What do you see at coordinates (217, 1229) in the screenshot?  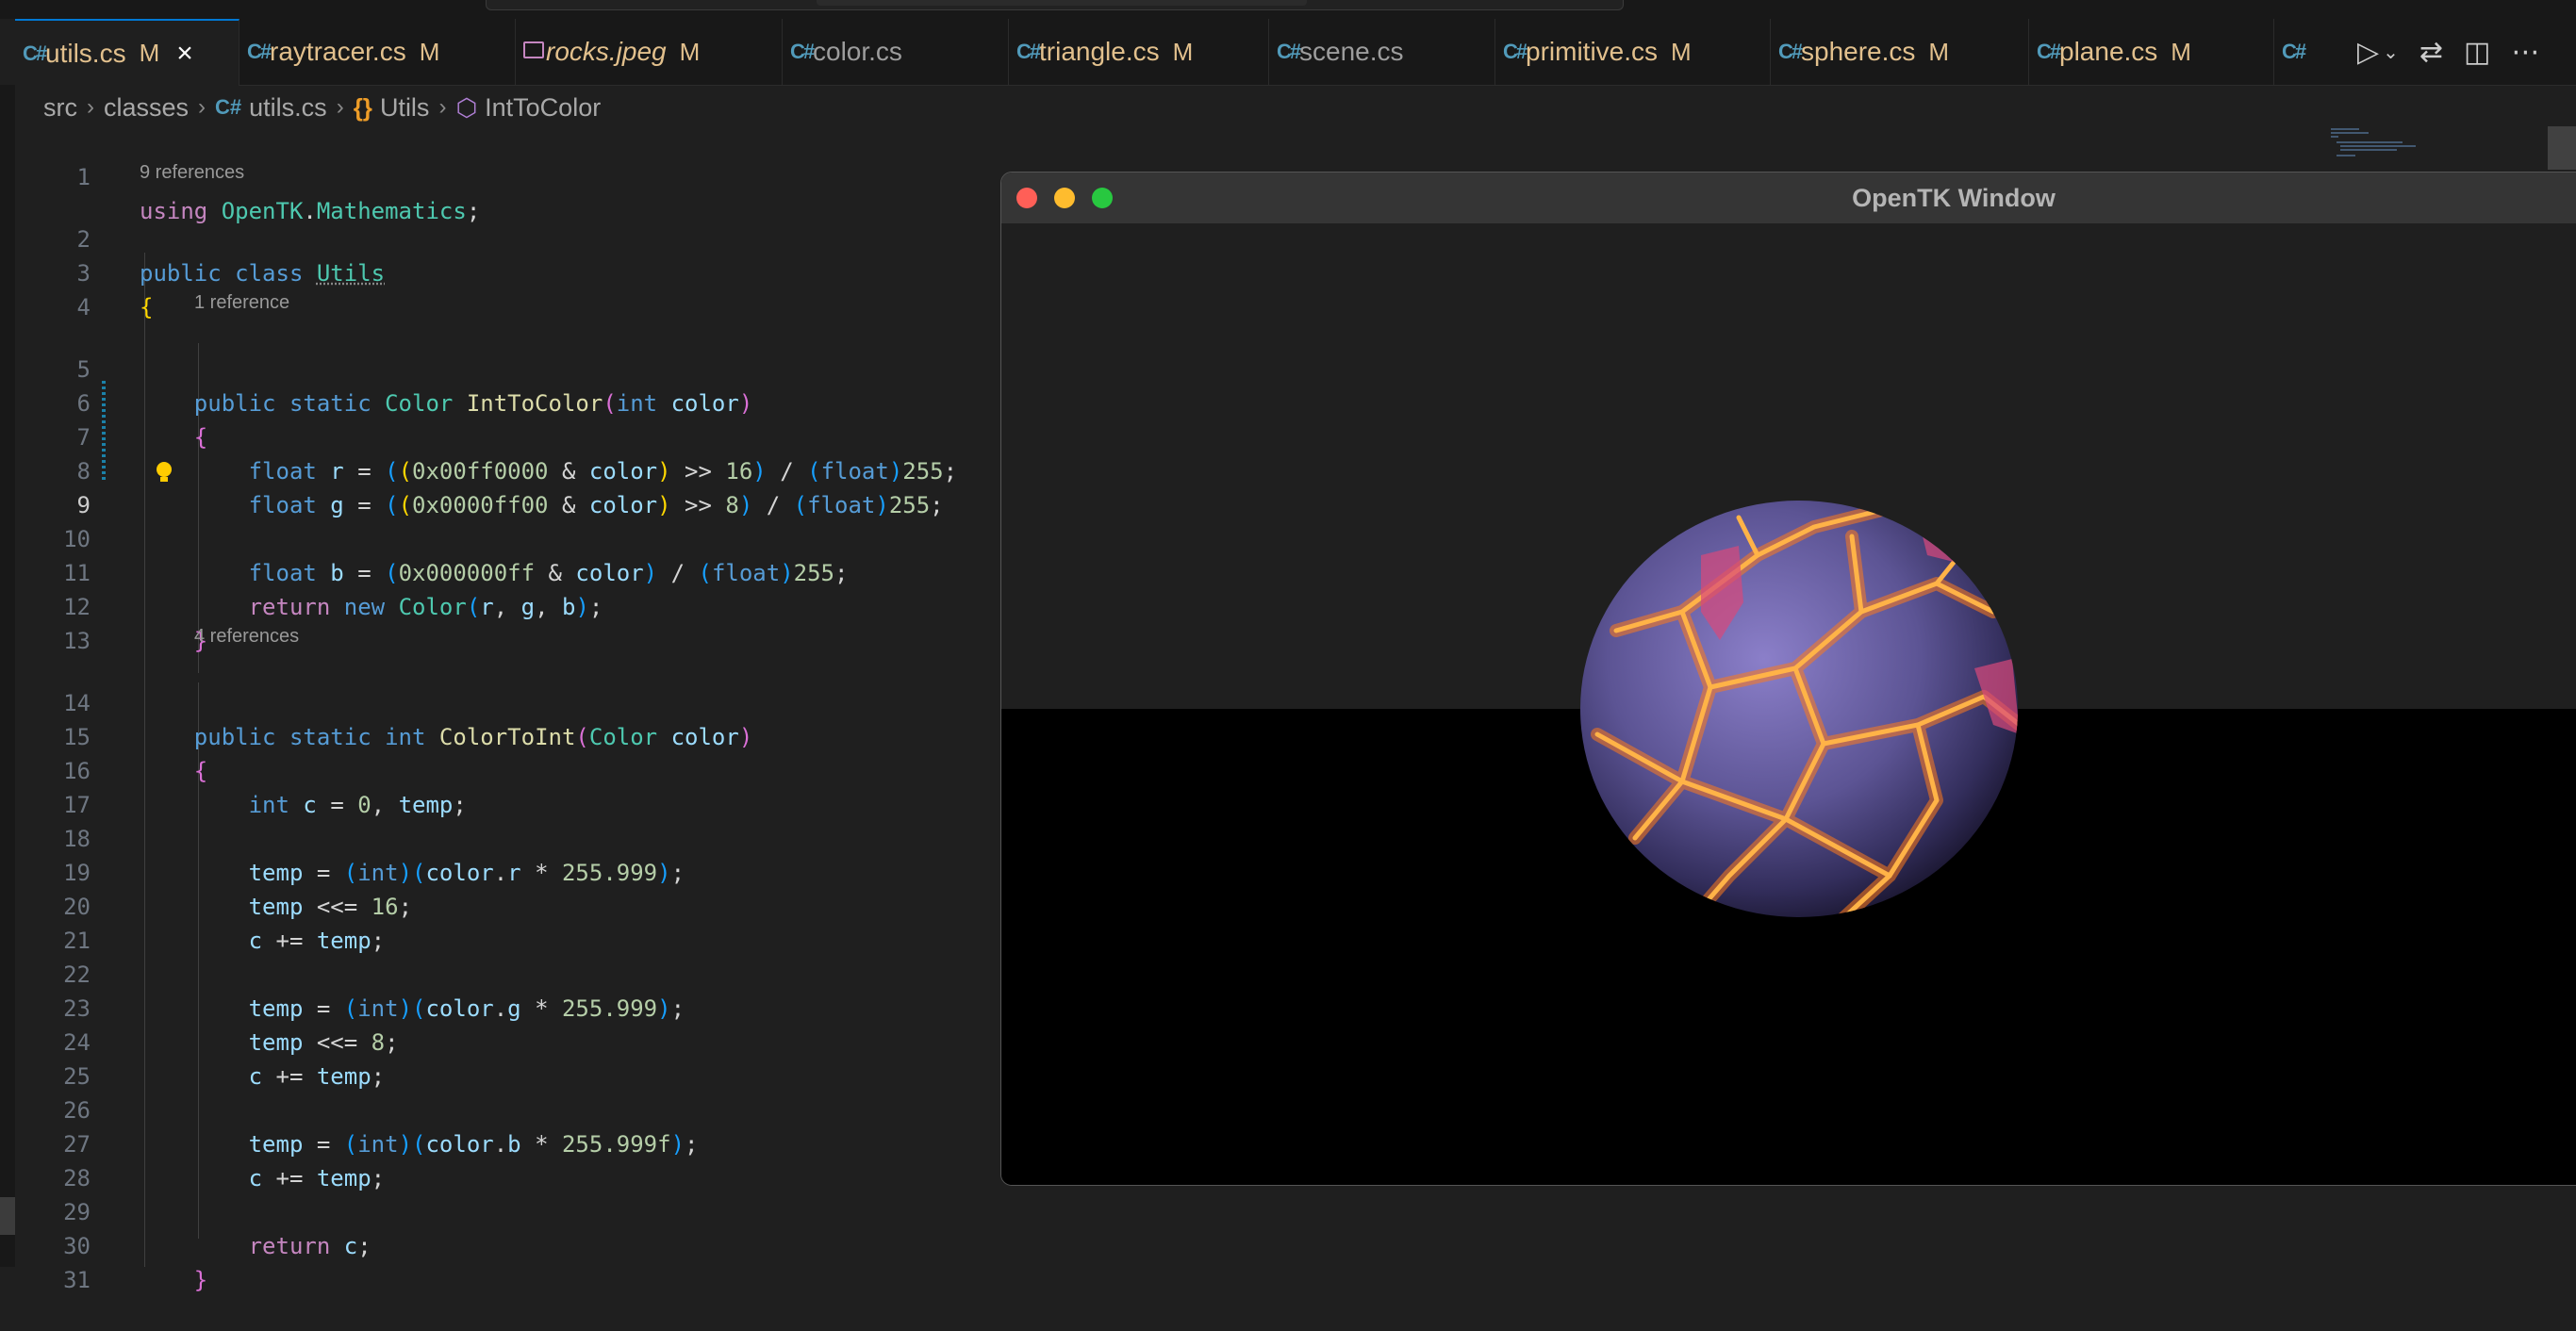 I see `code-line: 29 return c;` at bounding box center [217, 1229].